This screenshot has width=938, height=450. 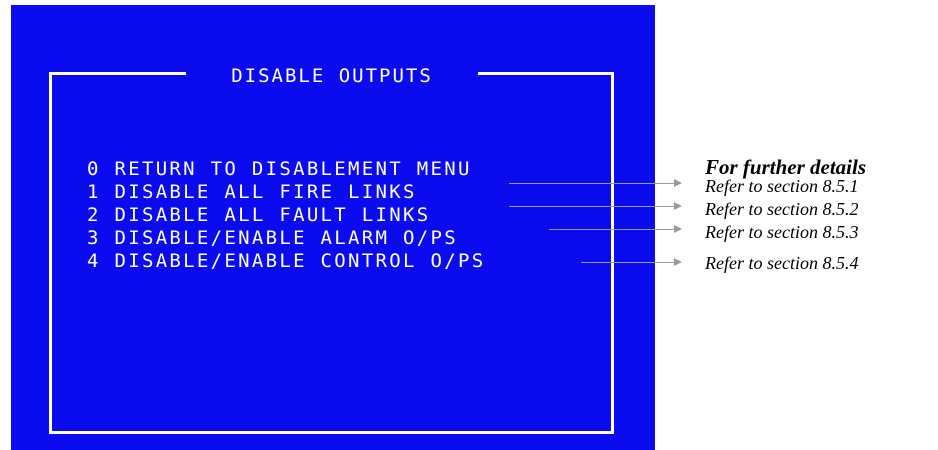 What do you see at coordinates (782, 209) in the screenshot?
I see `reference-8-5-2: Refer to section 8.5.2` at bounding box center [782, 209].